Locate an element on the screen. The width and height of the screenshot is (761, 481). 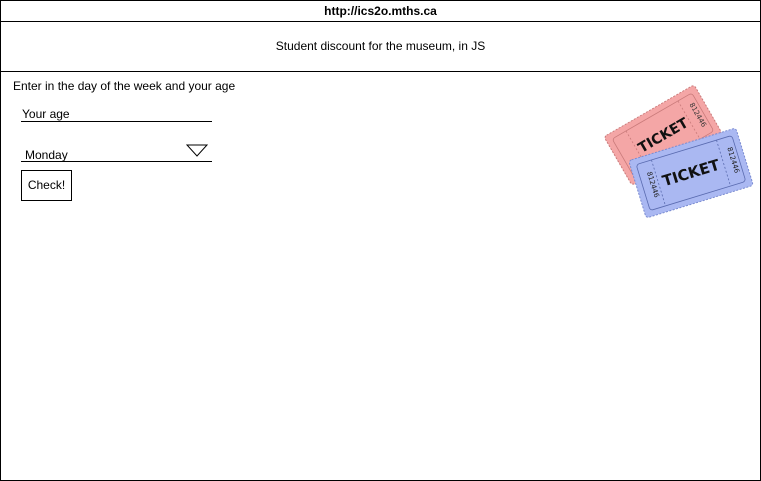
age-input is located at coordinates (116, 114).